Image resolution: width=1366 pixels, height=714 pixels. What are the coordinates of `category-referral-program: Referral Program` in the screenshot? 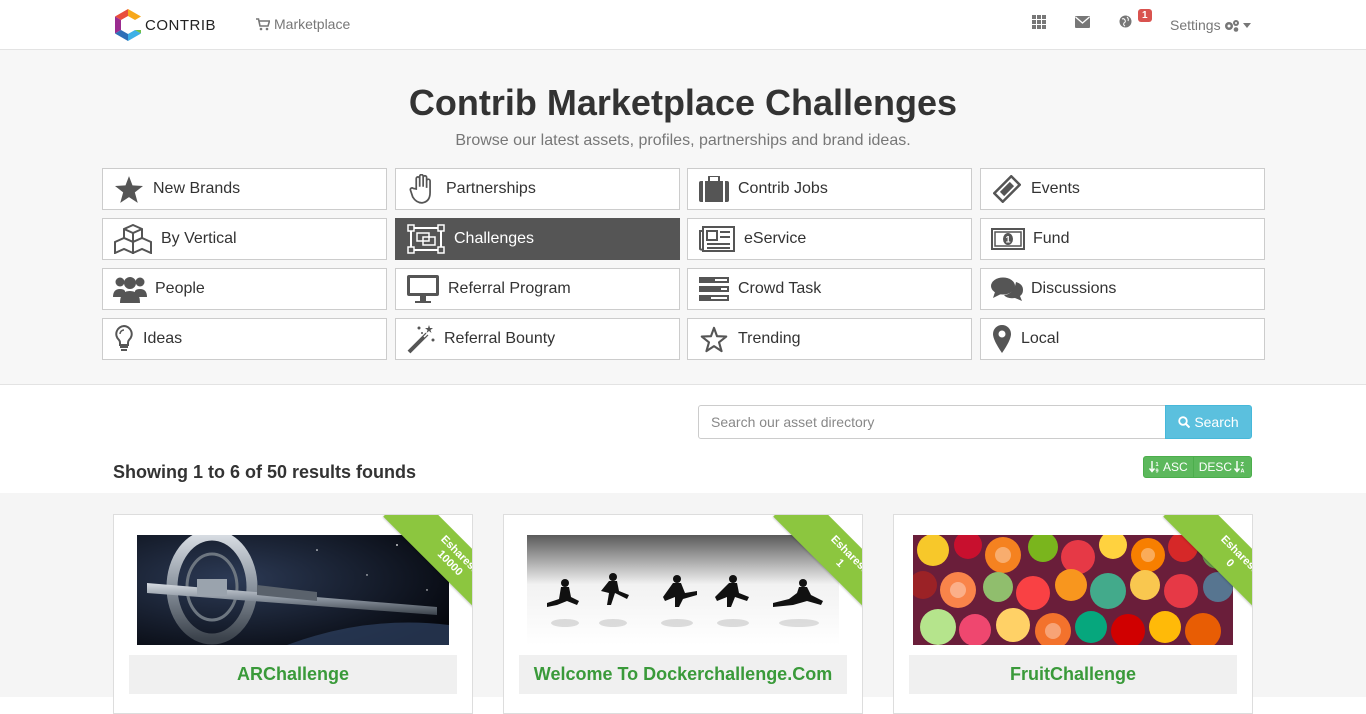 It's located at (537, 289).